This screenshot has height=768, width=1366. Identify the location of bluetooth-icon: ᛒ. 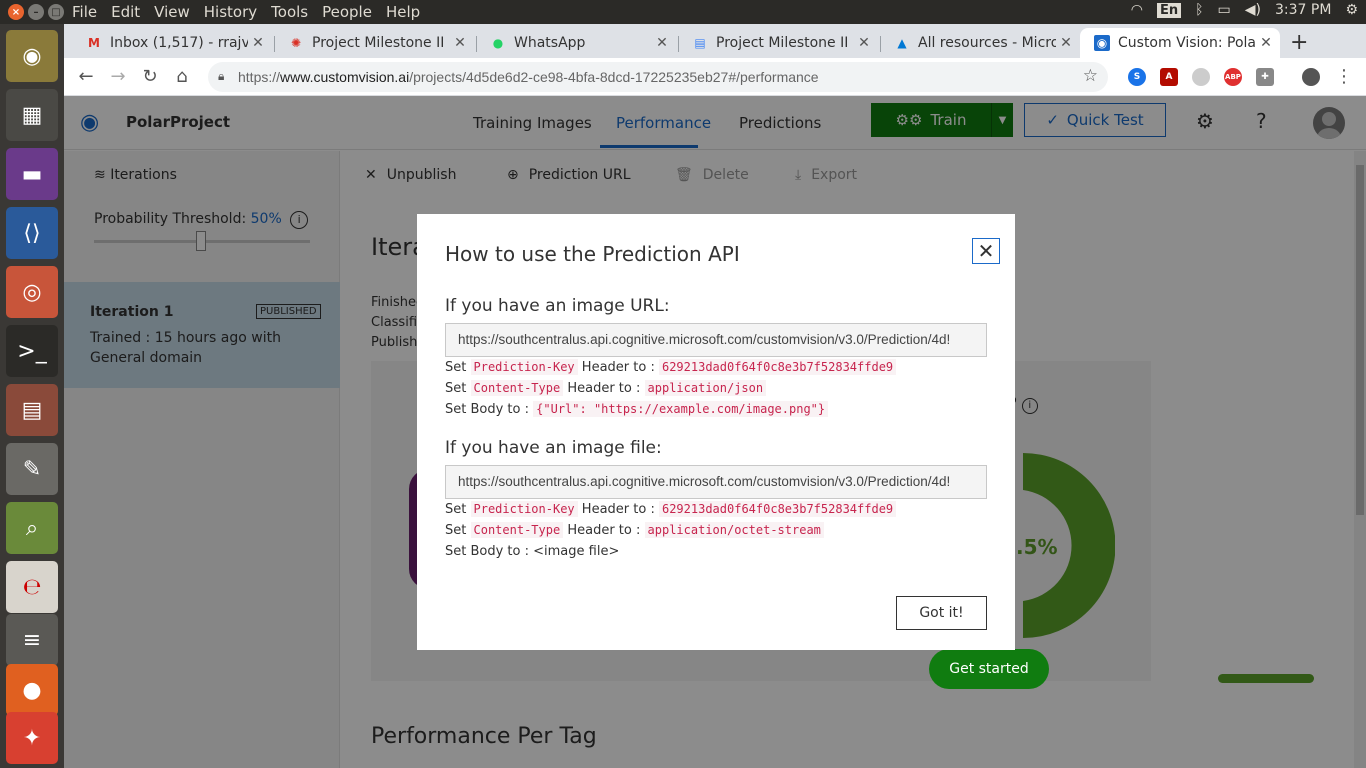
(1199, 10).